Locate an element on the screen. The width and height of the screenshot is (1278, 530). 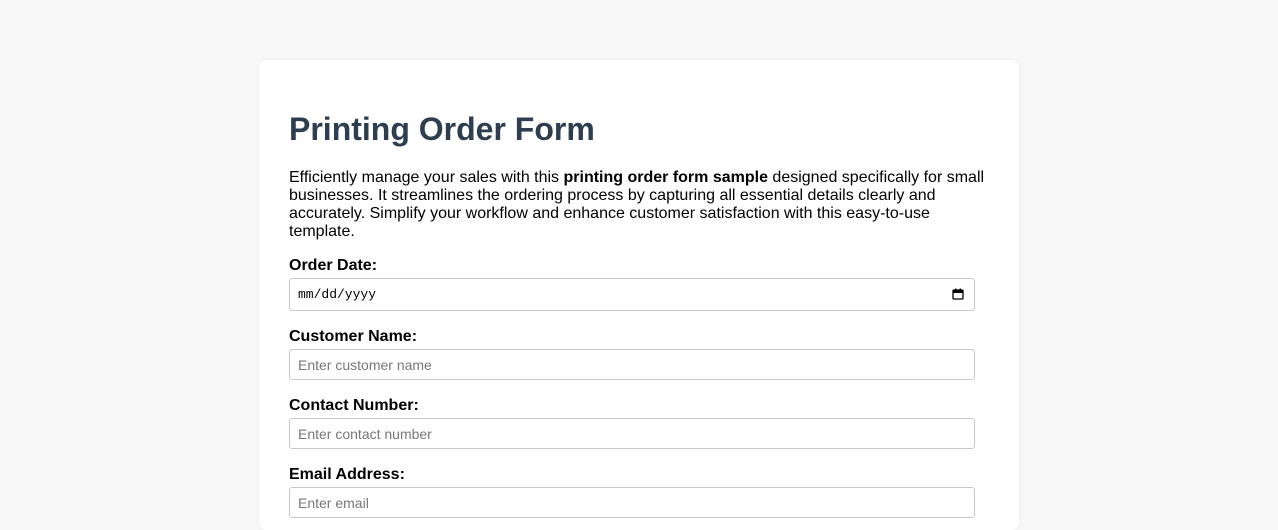
email-address-input: Enter email is located at coordinates (632, 502).